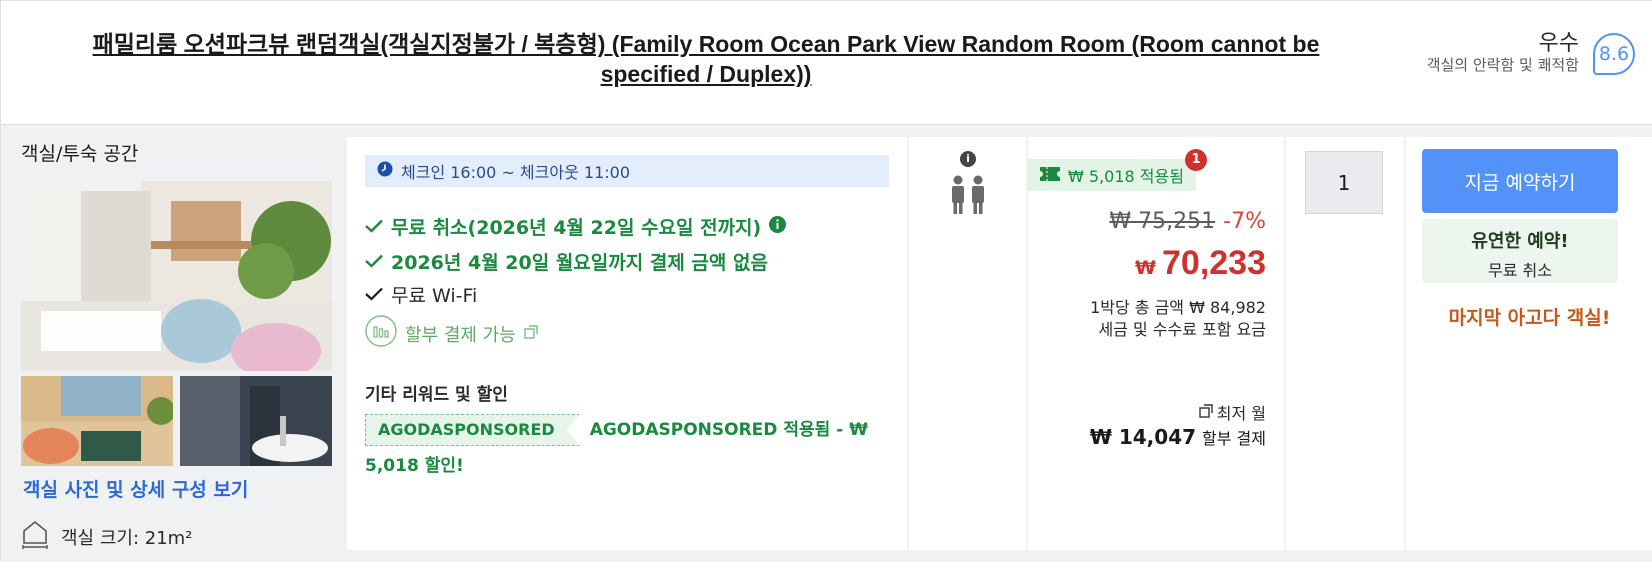 This screenshot has width=1652, height=562. What do you see at coordinates (1214, 263) in the screenshot?
I see `final-price-amount: 70,233` at bounding box center [1214, 263].